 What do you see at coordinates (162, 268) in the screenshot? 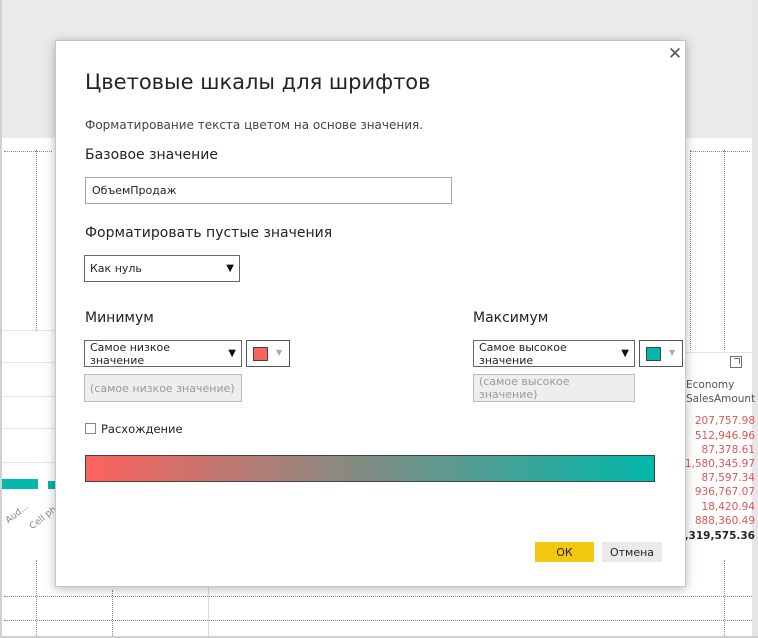
I see `blank-values-dropdown: Как нуль ▼` at bounding box center [162, 268].